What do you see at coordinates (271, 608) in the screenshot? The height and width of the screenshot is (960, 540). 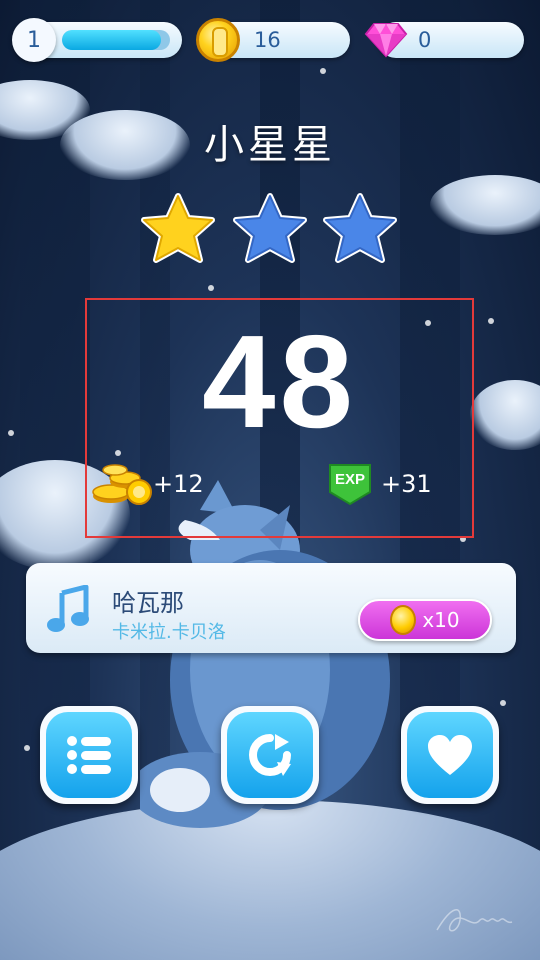 I see `next-song-card: 哈瓦那 卡米拉.卡贝洛 x10` at bounding box center [271, 608].